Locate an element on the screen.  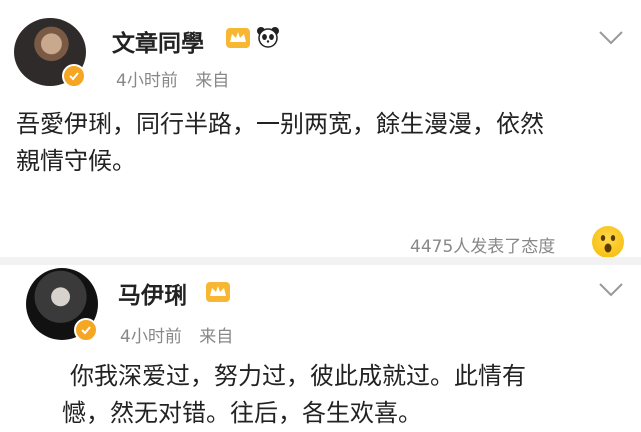
post-content-line: 憾，然无对错。往后，各生欢喜。 is located at coordinates (242, 413).